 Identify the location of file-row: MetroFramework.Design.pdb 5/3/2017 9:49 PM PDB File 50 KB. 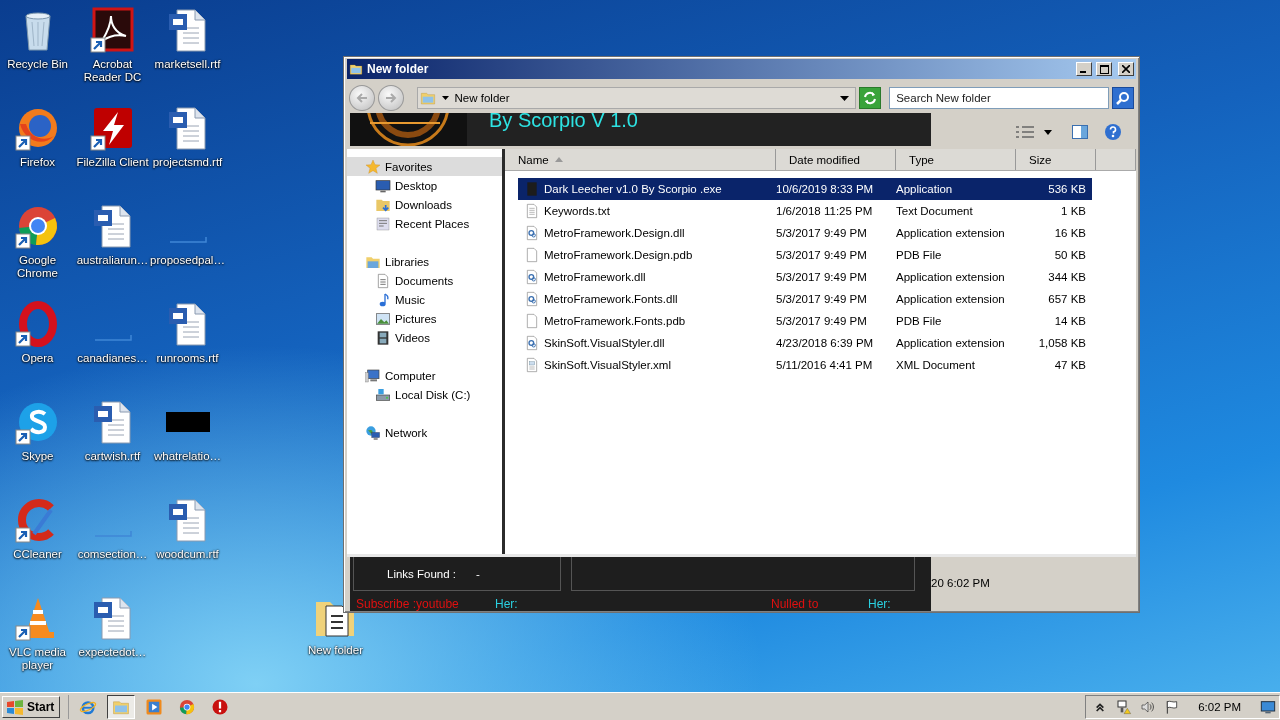
(805, 255).